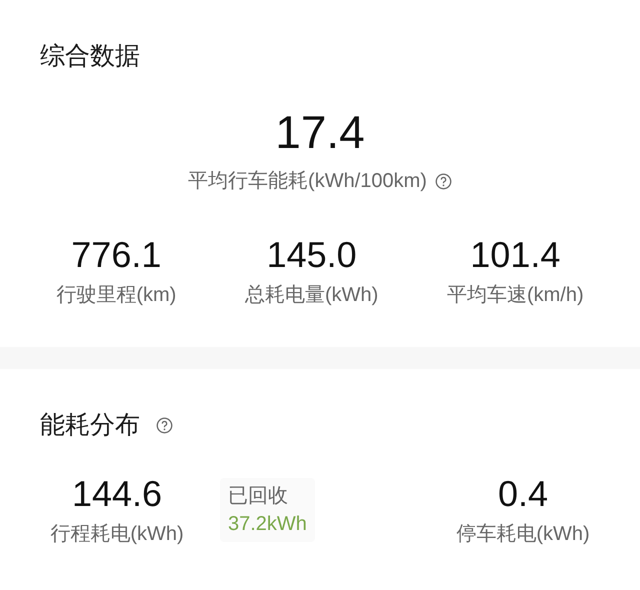  Describe the element at coordinates (515, 295) in the screenshot. I see `stat-label: 平均车速(km/h)` at that location.